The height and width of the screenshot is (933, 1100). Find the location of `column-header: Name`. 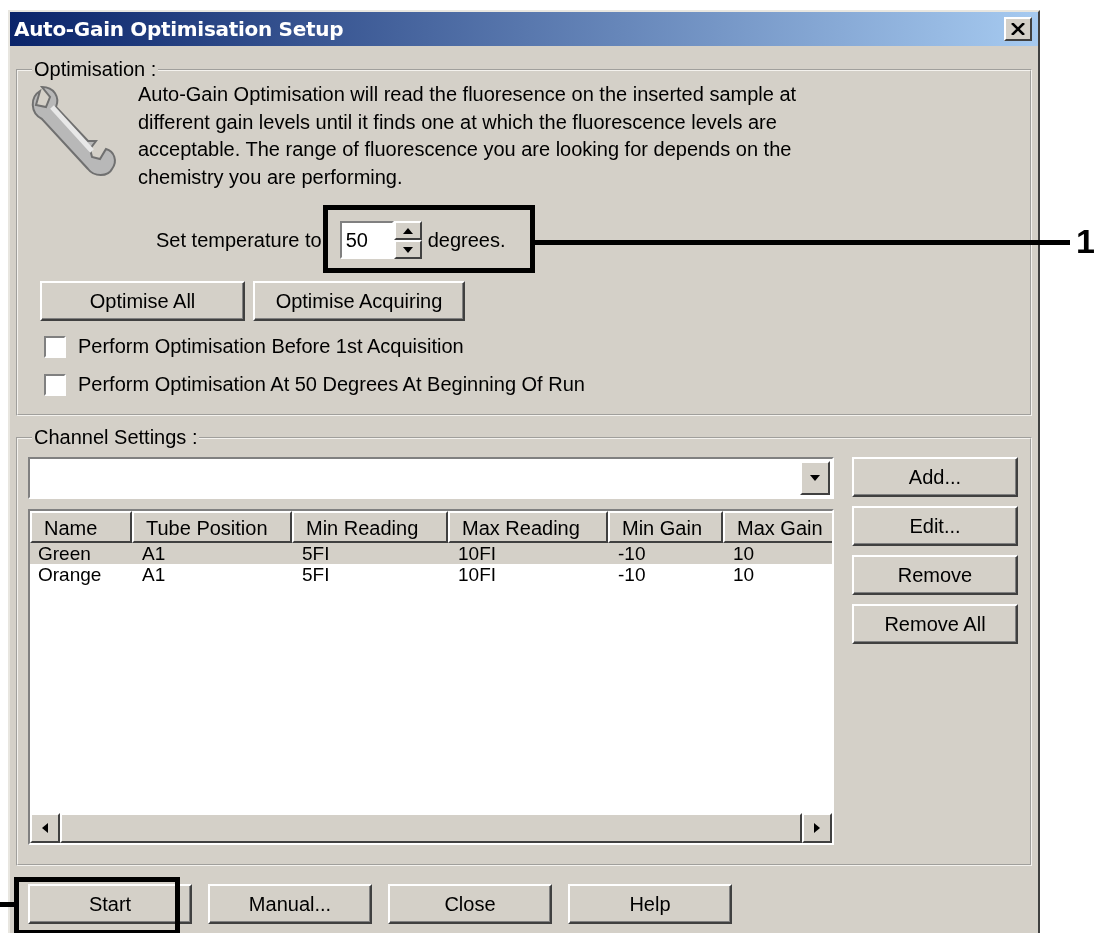

column-header: Name is located at coordinates (81, 527).